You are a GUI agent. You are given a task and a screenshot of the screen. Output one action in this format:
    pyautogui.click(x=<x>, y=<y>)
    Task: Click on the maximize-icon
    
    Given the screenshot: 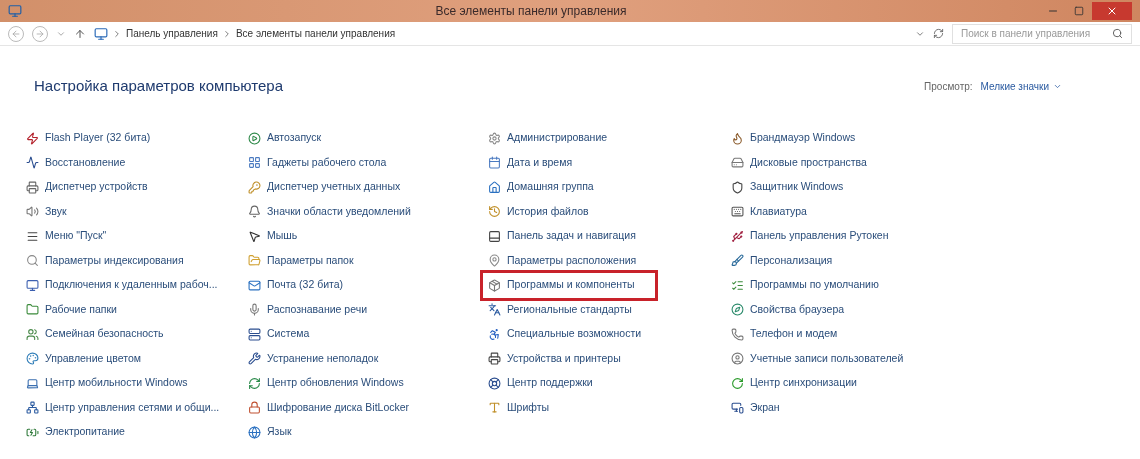 What is the action you would take?
    pyautogui.click(x=1079, y=11)
    